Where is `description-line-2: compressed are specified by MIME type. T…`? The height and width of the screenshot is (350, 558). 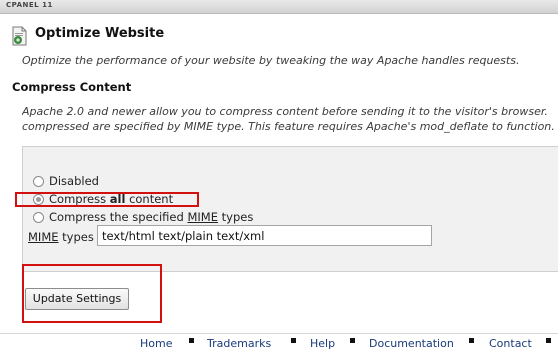
description-line-2: compressed are specified by MIME type. T… is located at coordinates (288, 126).